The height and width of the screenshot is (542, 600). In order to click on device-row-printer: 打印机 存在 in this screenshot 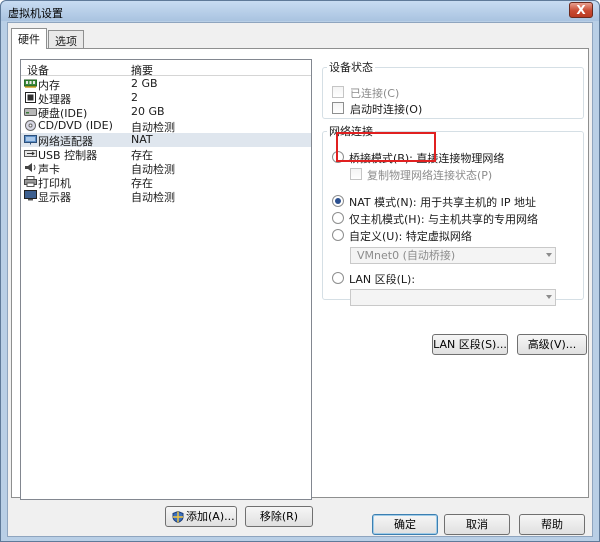, I will do `click(166, 182)`.